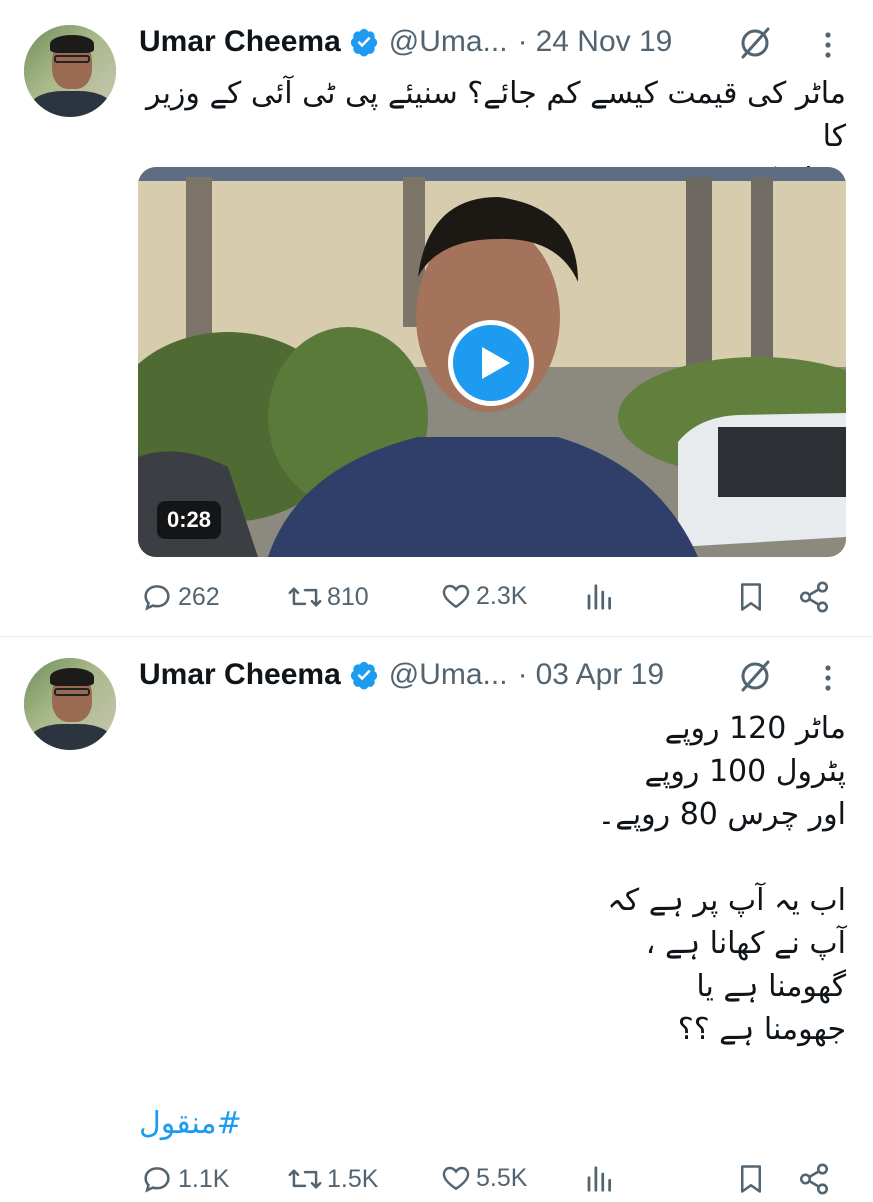 The image size is (873, 1202). Describe the element at coordinates (502, 595) in the screenshot. I see `like-count: 2.3K` at that location.